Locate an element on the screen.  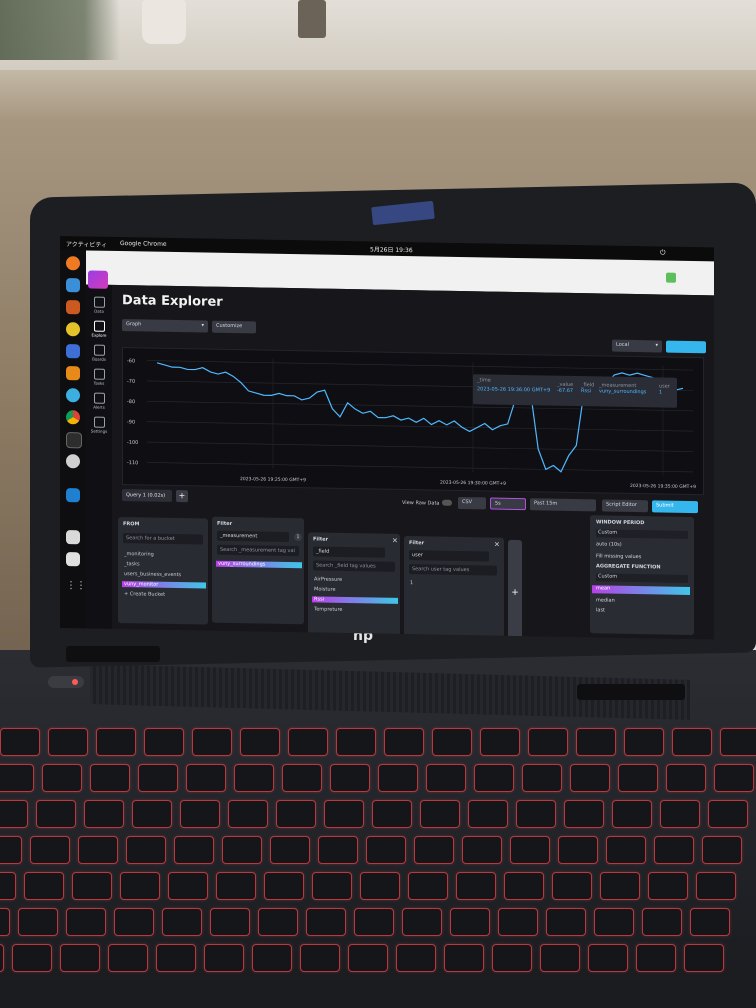
filter-key-dropdown: _field is located at coordinates (349, 552).